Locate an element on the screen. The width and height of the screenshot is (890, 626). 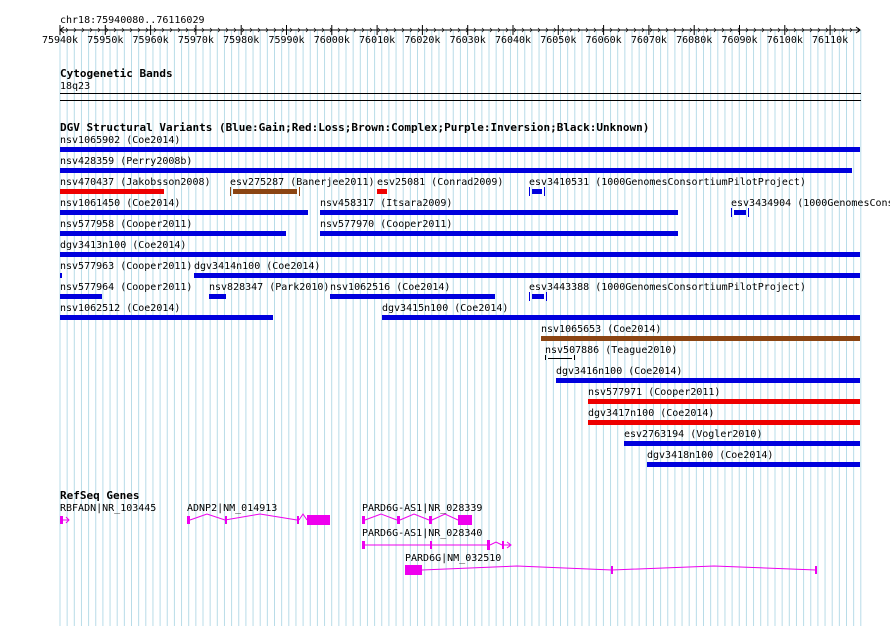
dgv-feature-label: nsv470437 (Jakobsson2008) is located at coordinates (135, 182).